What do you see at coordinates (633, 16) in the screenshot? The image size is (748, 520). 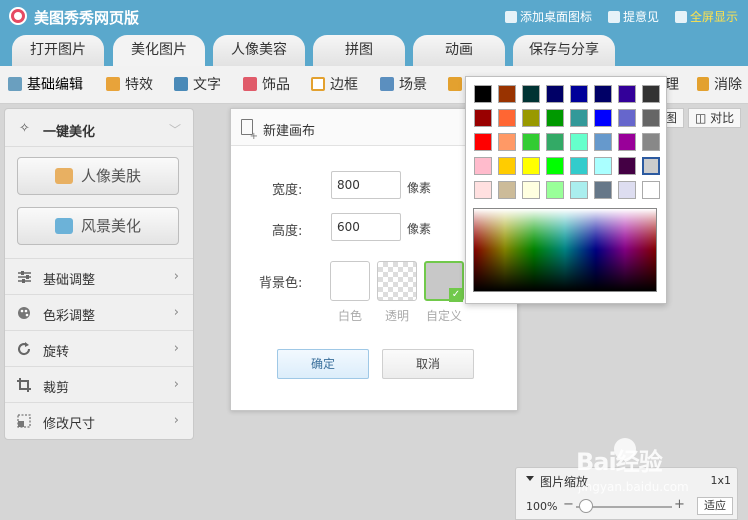 I see `feedback-link: 提意见` at bounding box center [633, 16].